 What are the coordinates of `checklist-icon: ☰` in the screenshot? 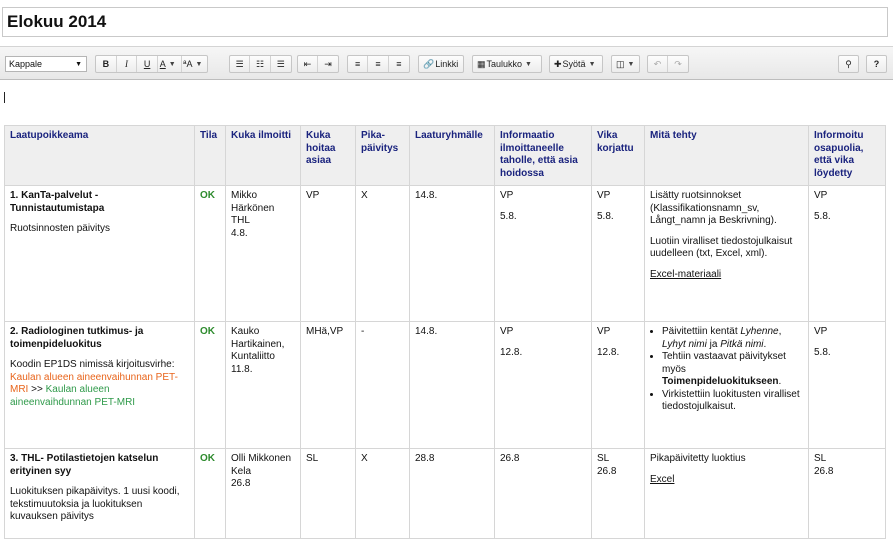 It's located at (281, 64).